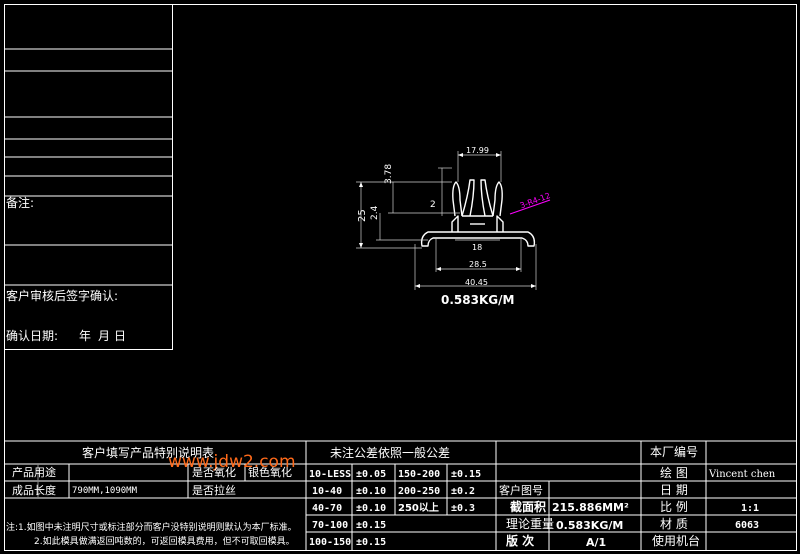 The image size is (800, 554). What do you see at coordinates (747, 525) in the screenshot?
I see `material-value: 6063` at bounding box center [747, 525].